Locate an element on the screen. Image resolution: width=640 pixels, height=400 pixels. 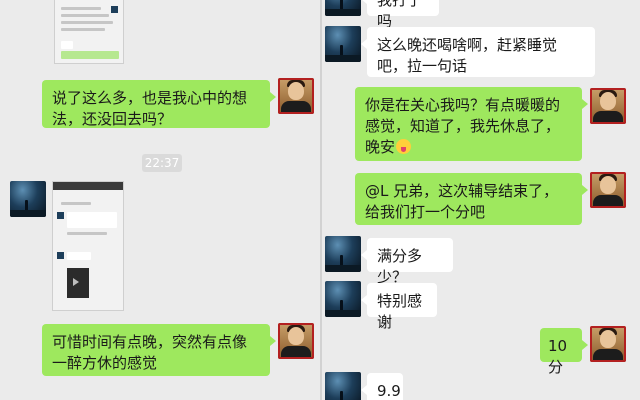
message-text: 我打了吗 is located at coordinates (400, 15).